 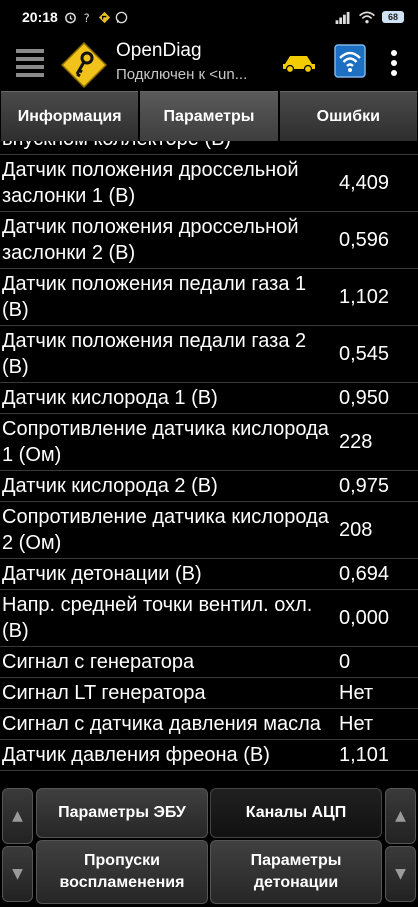 What do you see at coordinates (342, 17) in the screenshot?
I see `signal-icon` at bounding box center [342, 17].